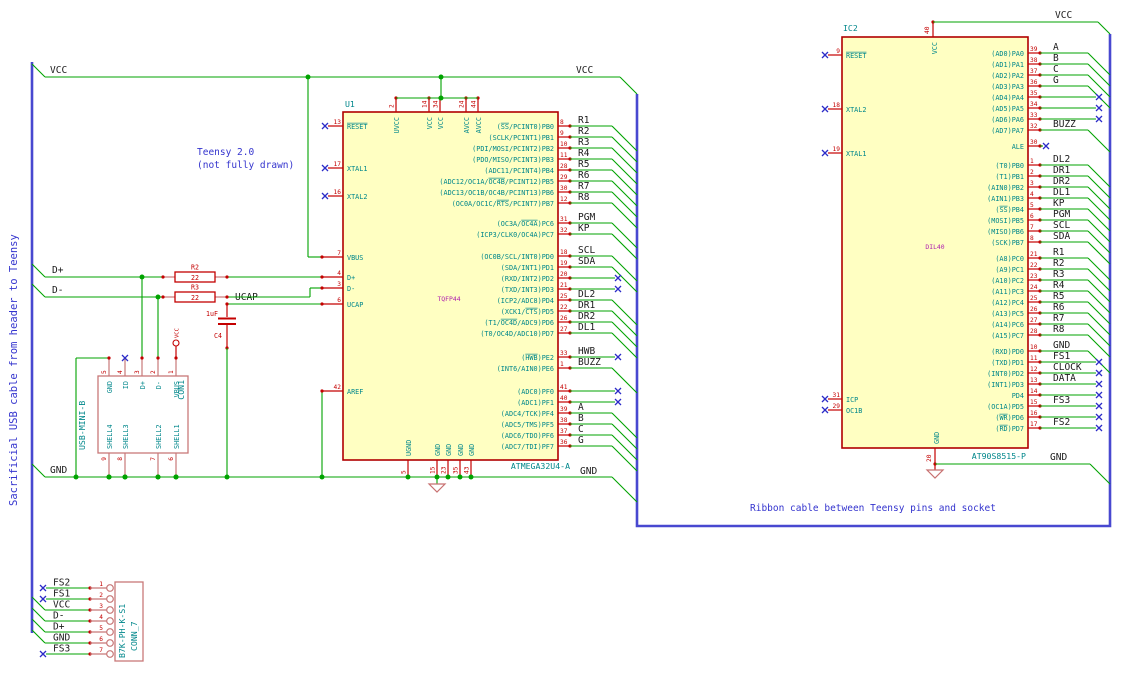  What do you see at coordinates (1034, 104) in the screenshot?
I see `ic2-pin-number: 34` at bounding box center [1034, 104].